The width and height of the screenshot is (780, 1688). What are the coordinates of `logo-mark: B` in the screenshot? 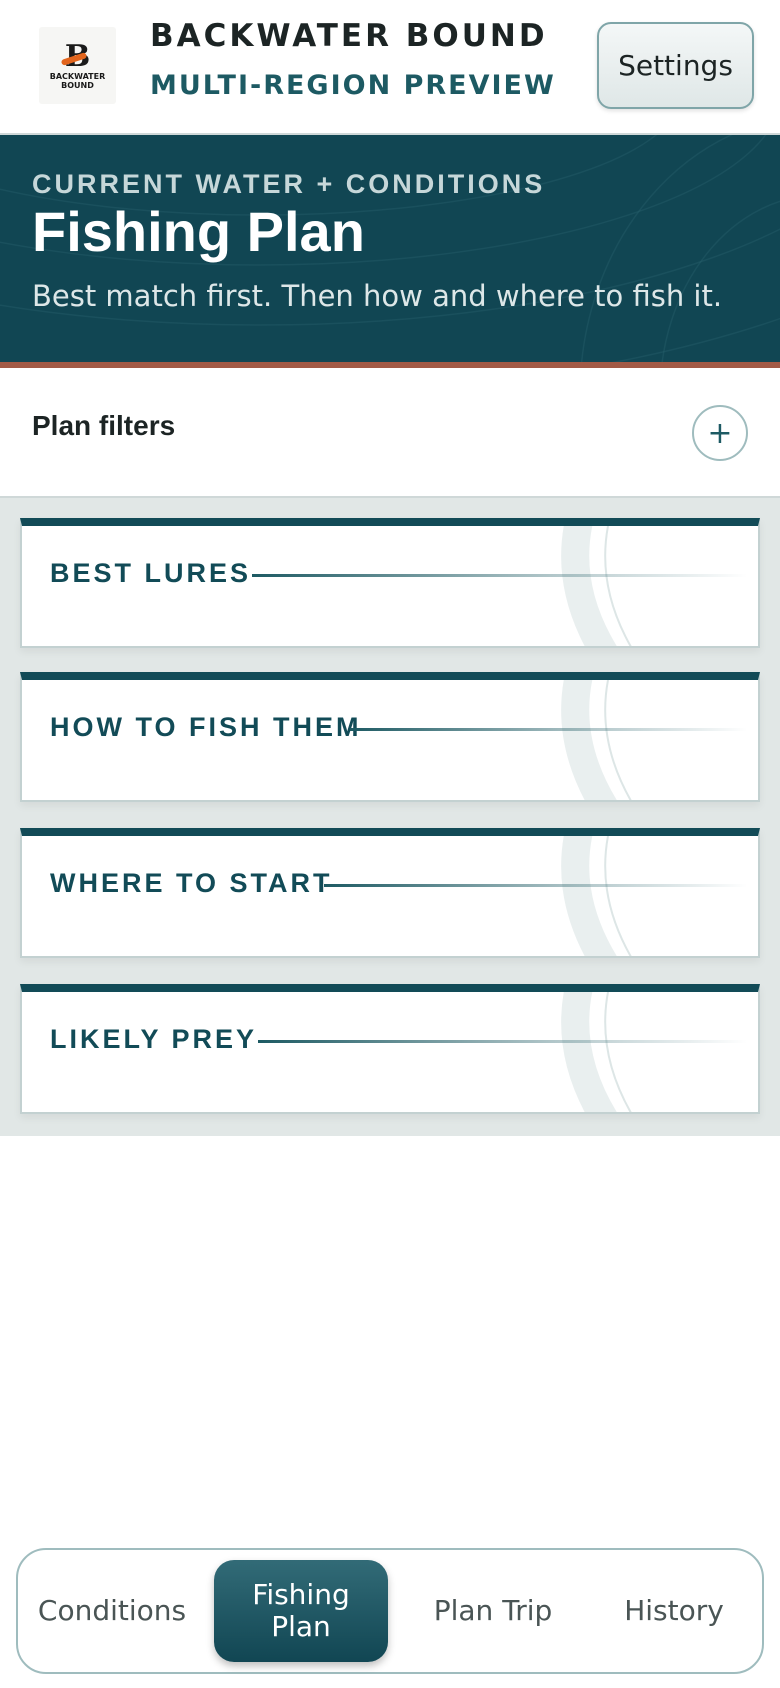 It's located at (77, 56).